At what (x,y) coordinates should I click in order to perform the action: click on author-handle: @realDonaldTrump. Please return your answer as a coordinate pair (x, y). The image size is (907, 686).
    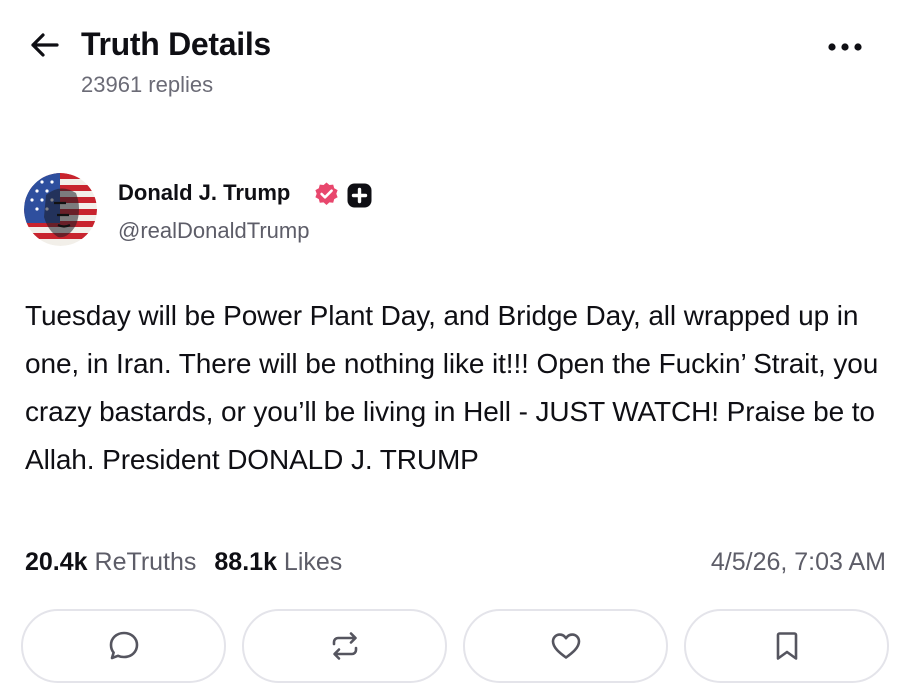
    Looking at the image, I should click on (213, 231).